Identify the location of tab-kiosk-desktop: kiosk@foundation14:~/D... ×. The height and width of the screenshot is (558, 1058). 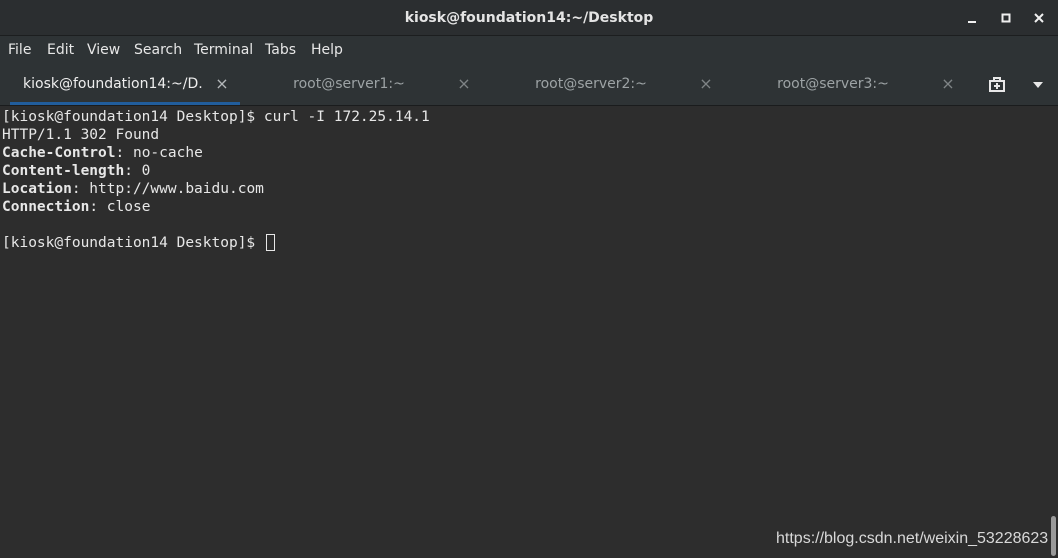
(125, 84).